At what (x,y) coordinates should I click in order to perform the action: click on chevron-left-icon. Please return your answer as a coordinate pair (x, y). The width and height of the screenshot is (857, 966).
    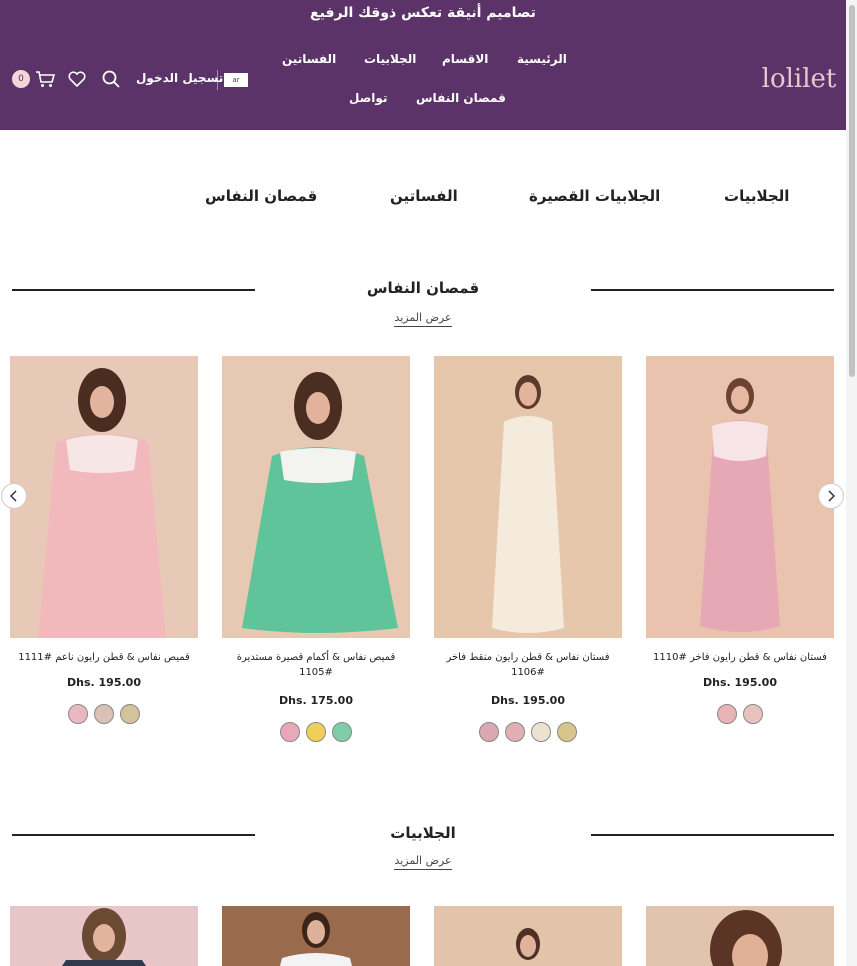
    Looking at the image, I should click on (13, 496).